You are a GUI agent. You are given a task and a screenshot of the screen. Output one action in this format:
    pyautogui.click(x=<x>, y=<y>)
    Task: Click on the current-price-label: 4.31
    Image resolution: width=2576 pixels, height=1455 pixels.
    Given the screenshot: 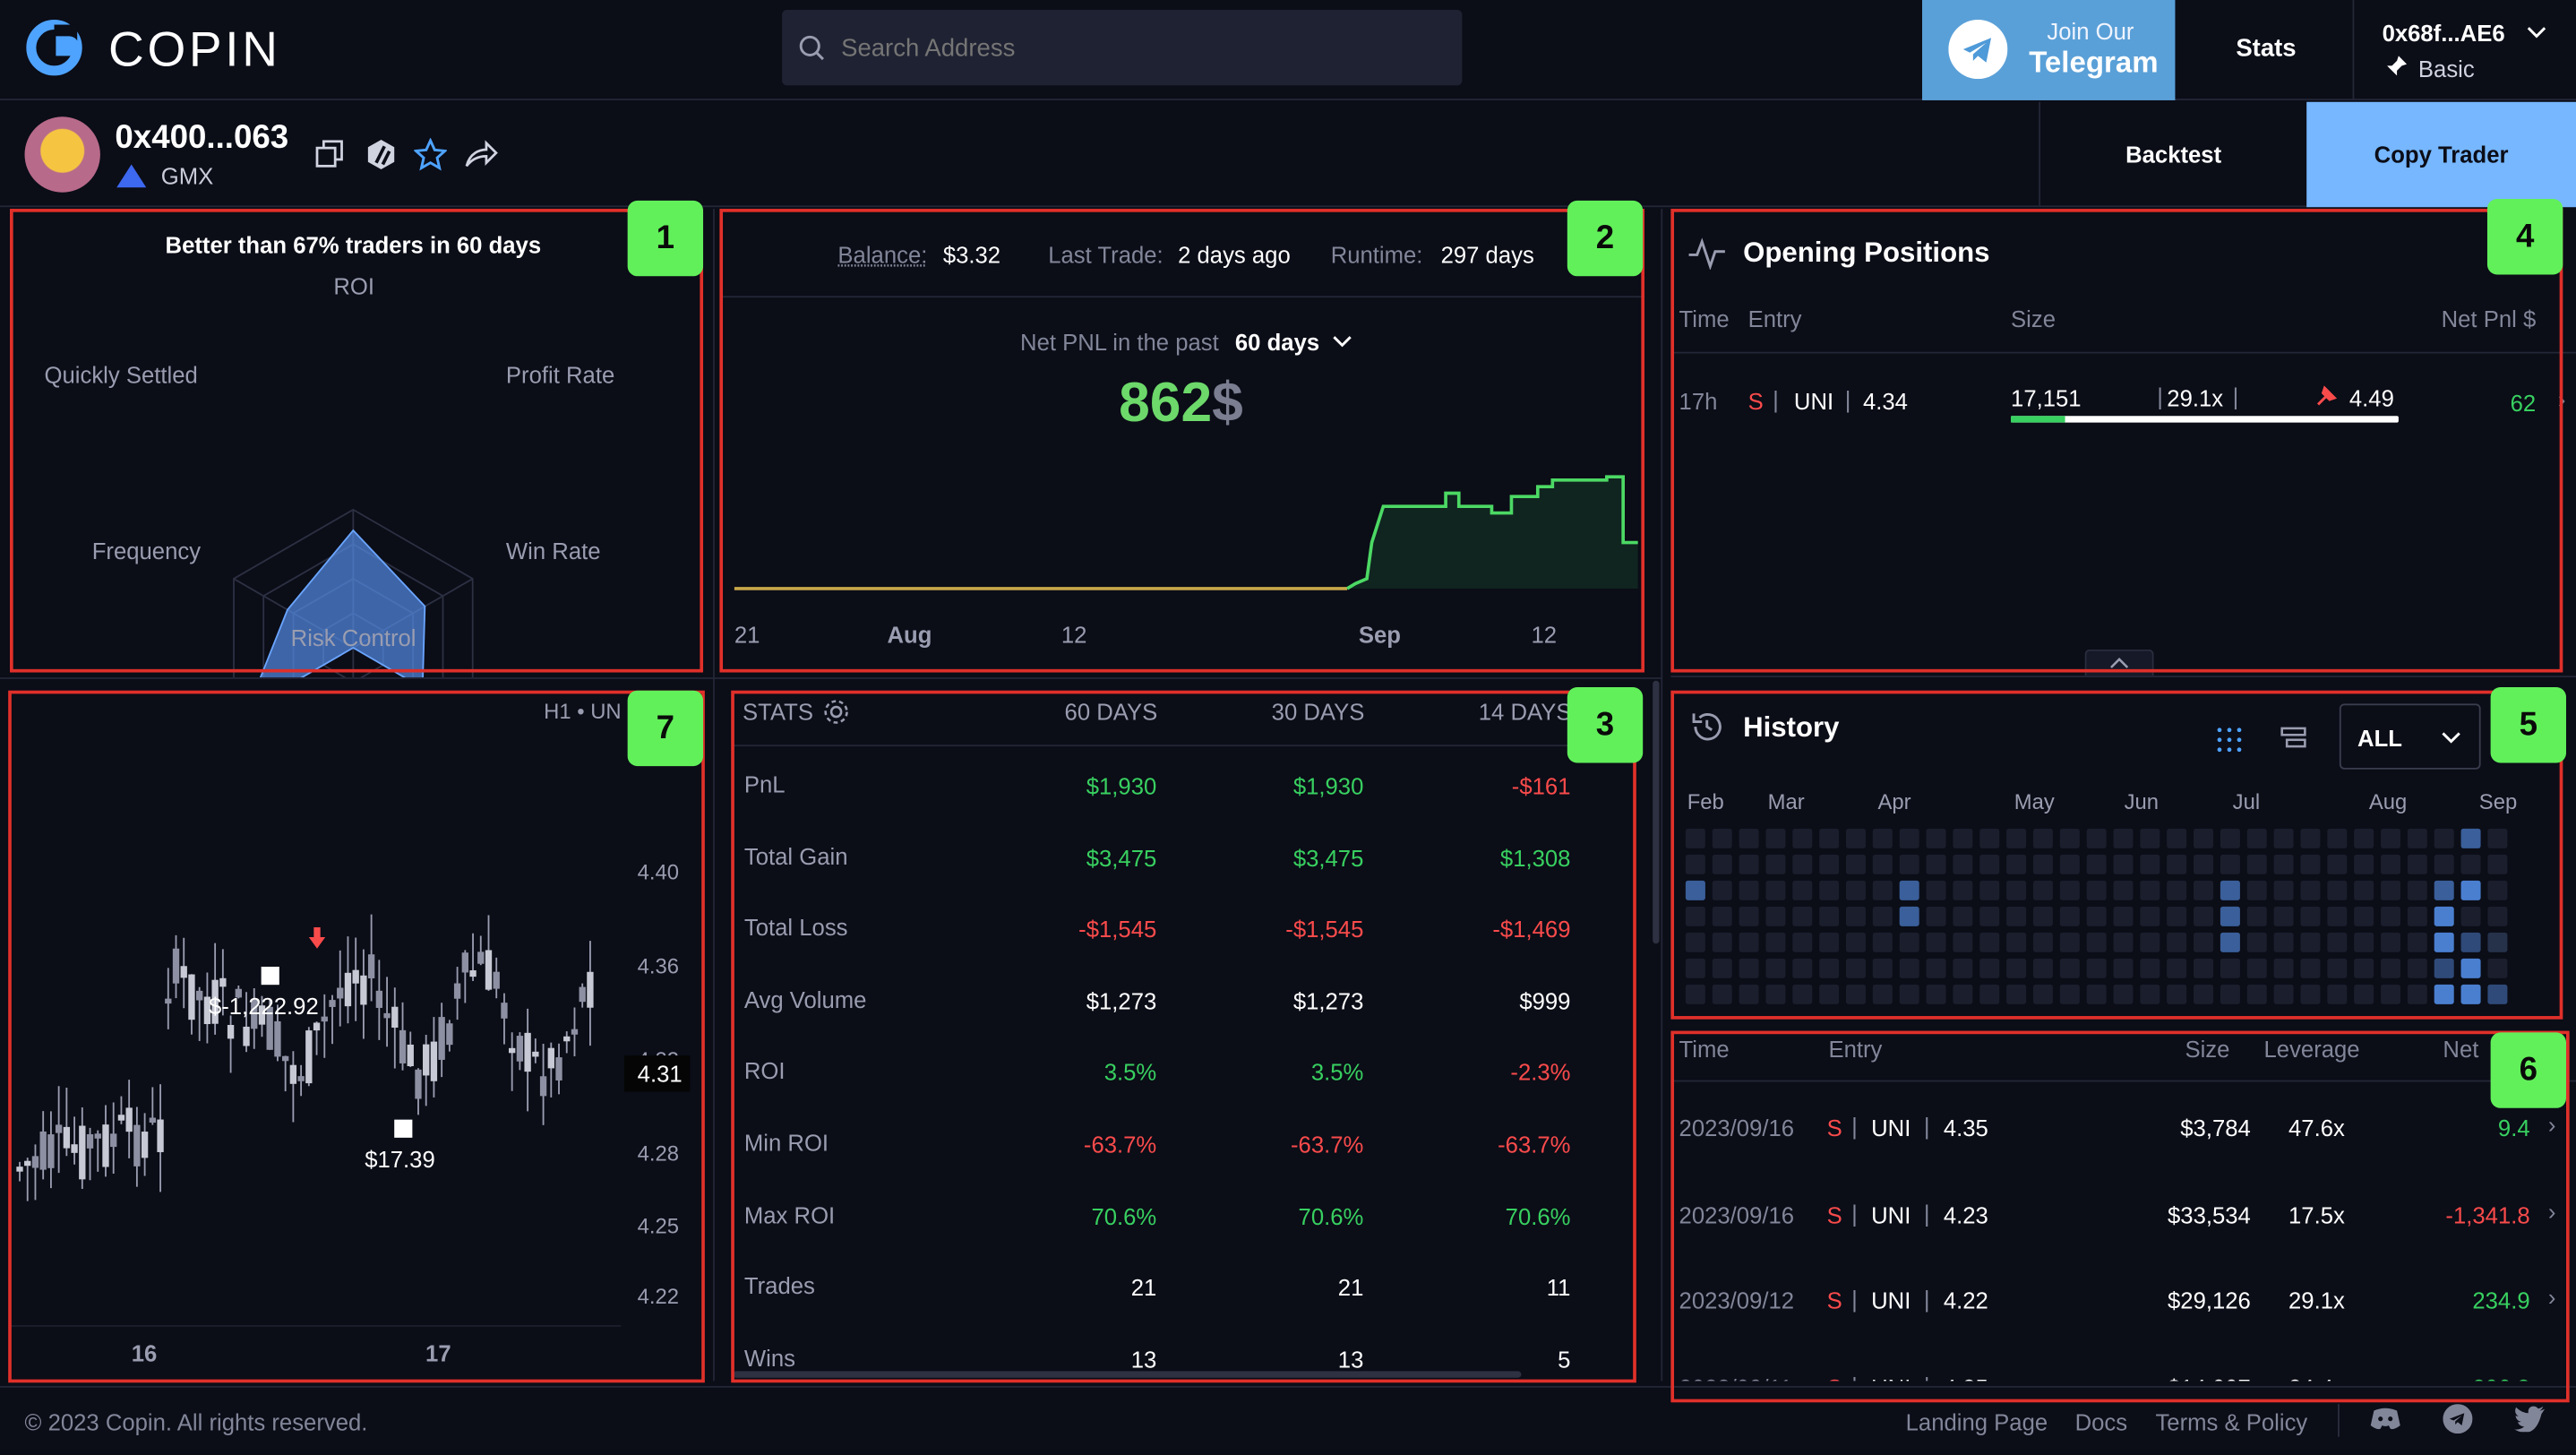 What is the action you would take?
    pyautogui.click(x=657, y=1073)
    